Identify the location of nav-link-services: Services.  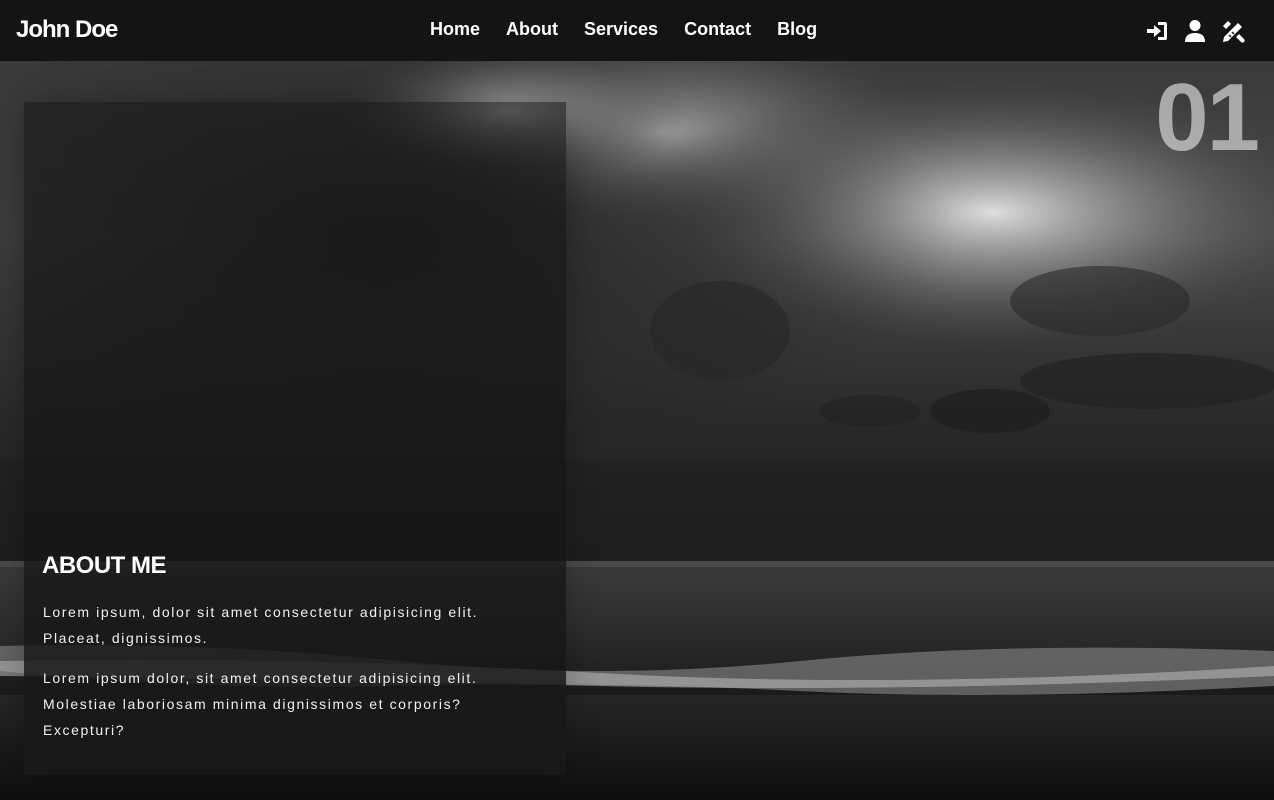
(621, 29).